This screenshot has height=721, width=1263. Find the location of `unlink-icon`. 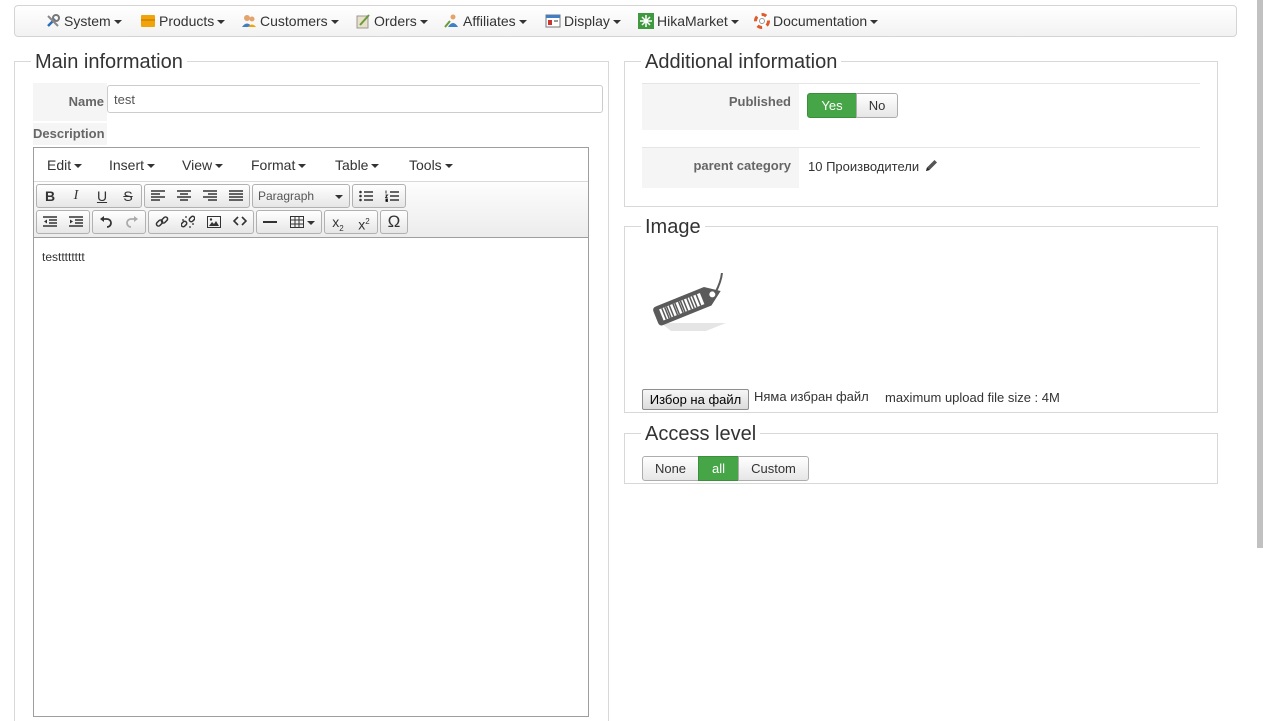

unlink-icon is located at coordinates (188, 221).